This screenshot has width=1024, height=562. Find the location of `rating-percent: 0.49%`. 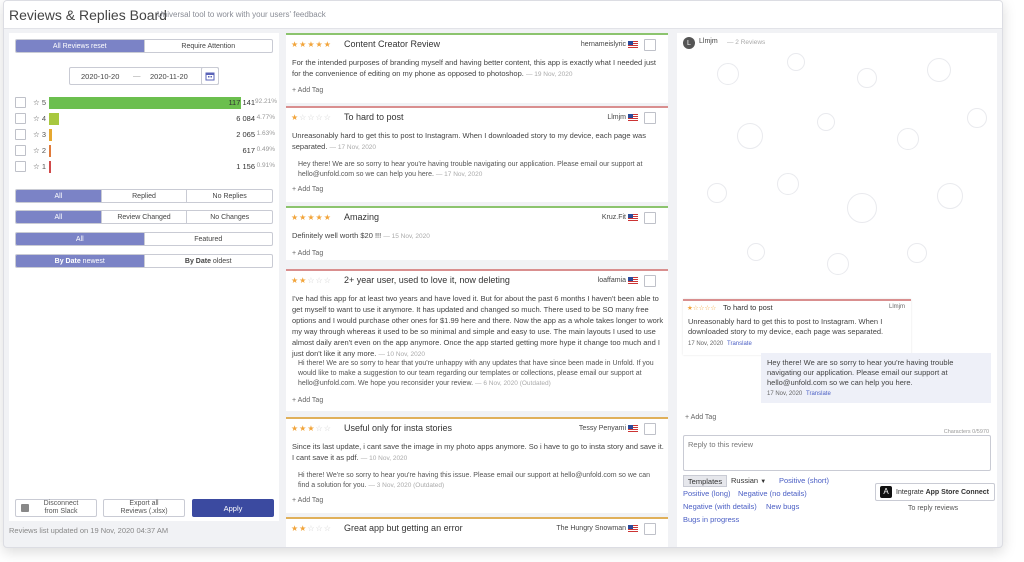

rating-percent: 0.49% is located at coordinates (265, 149).